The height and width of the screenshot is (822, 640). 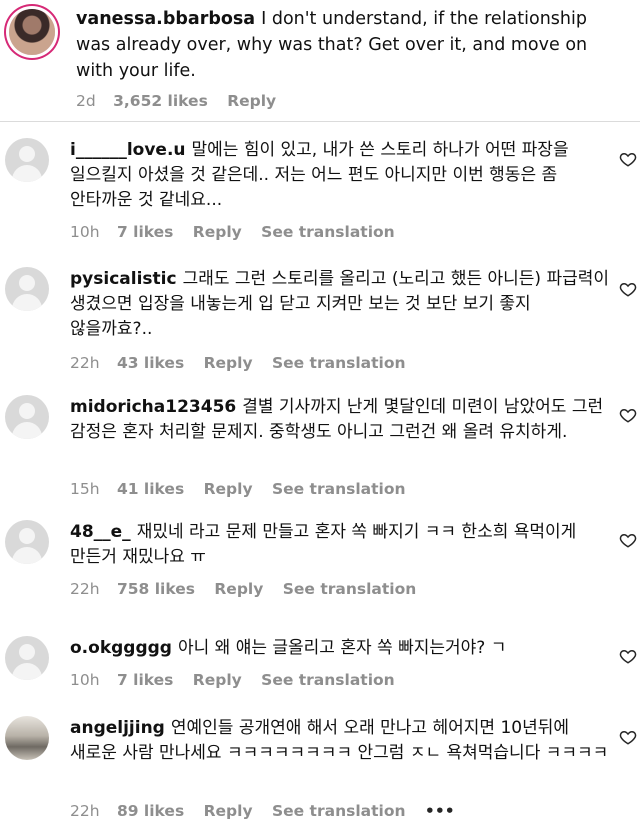 What do you see at coordinates (100, 532) in the screenshot?
I see `comment-username: 48__e_` at bounding box center [100, 532].